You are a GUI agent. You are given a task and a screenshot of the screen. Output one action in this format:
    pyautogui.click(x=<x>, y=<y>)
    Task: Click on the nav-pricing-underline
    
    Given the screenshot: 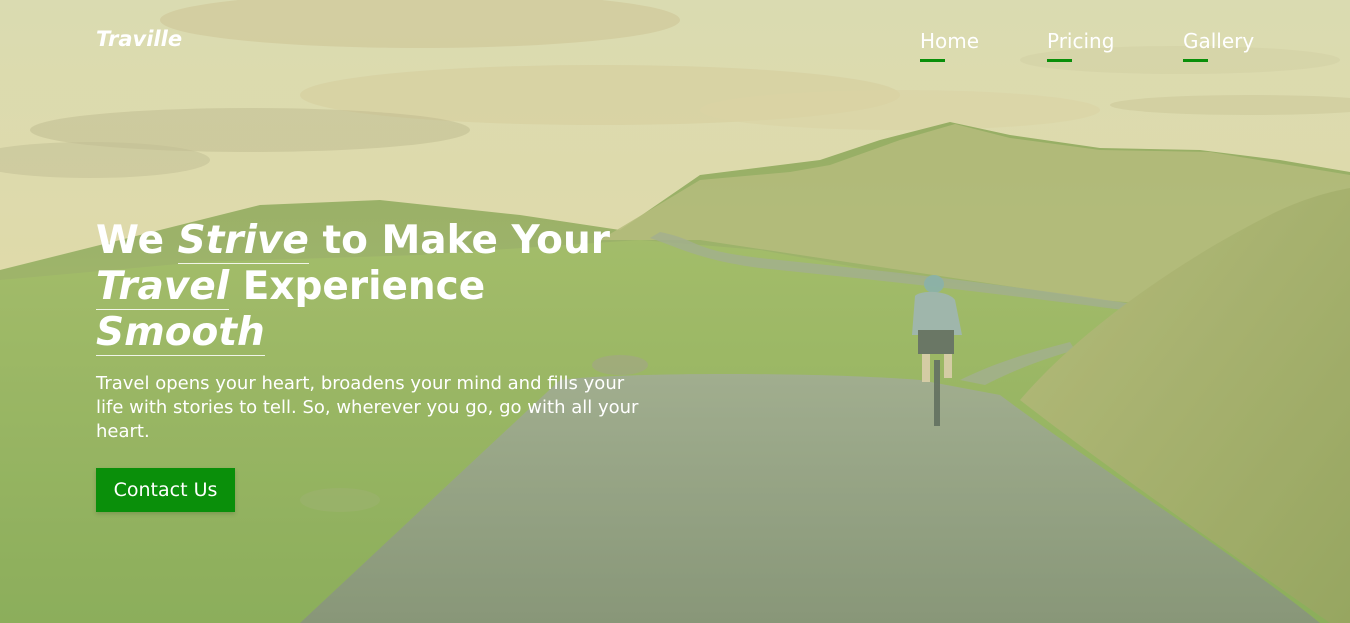 What is the action you would take?
    pyautogui.click(x=1059, y=60)
    